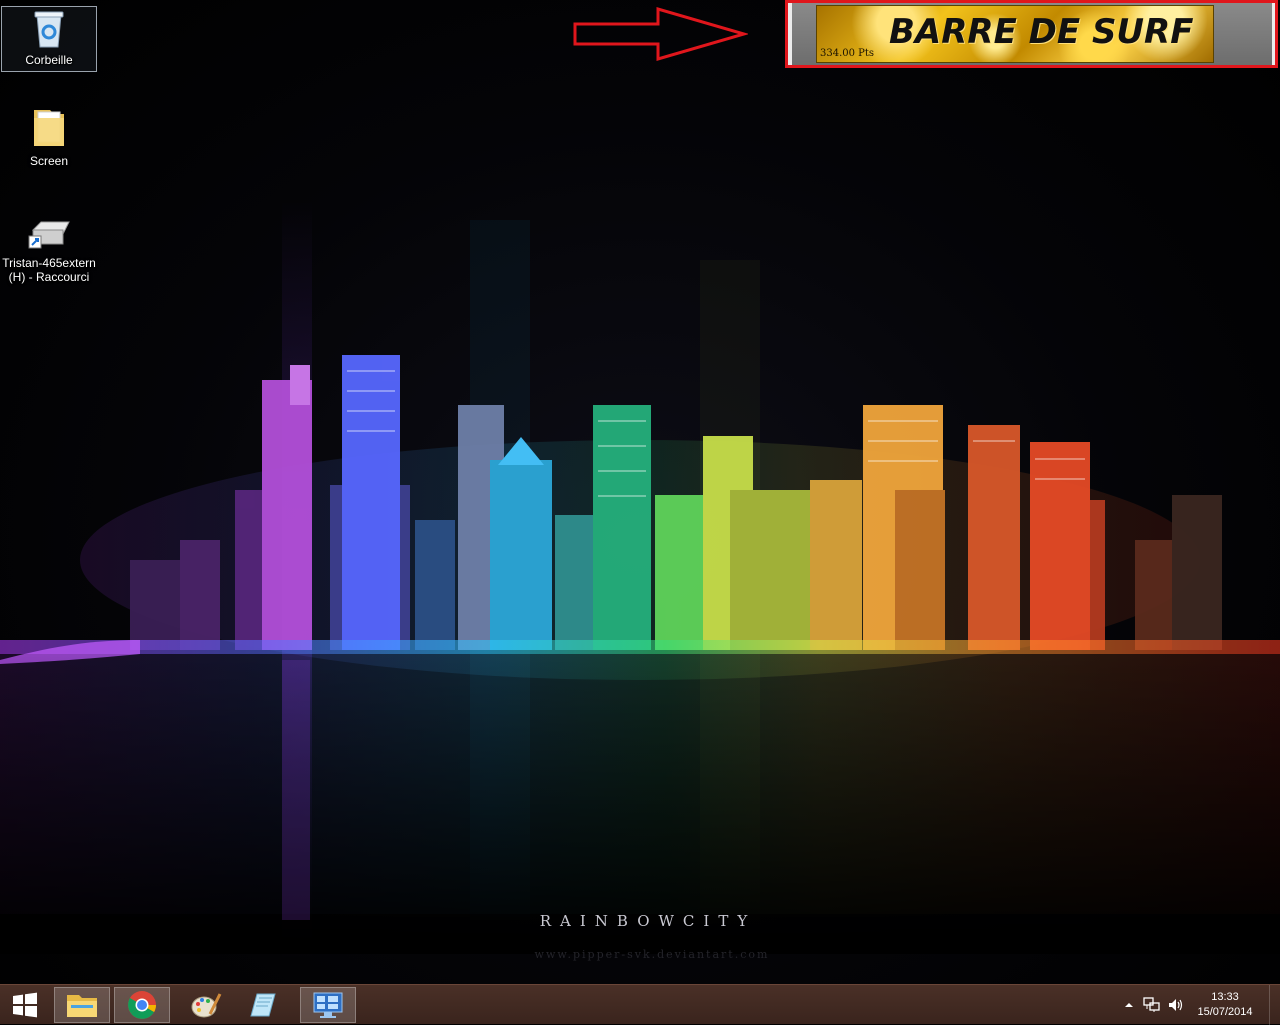 The image size is (1280, 1025). I want to click on wallpaper-credit: www.pipper-svk.deviantart.com, so click(652, 954).